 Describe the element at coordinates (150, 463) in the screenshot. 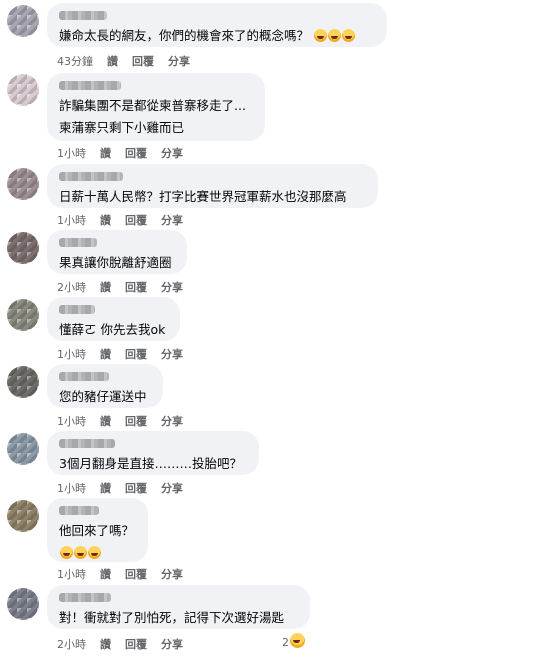

I see `comment-text: 3個月翻身是直接………投胎吧？` at that location.